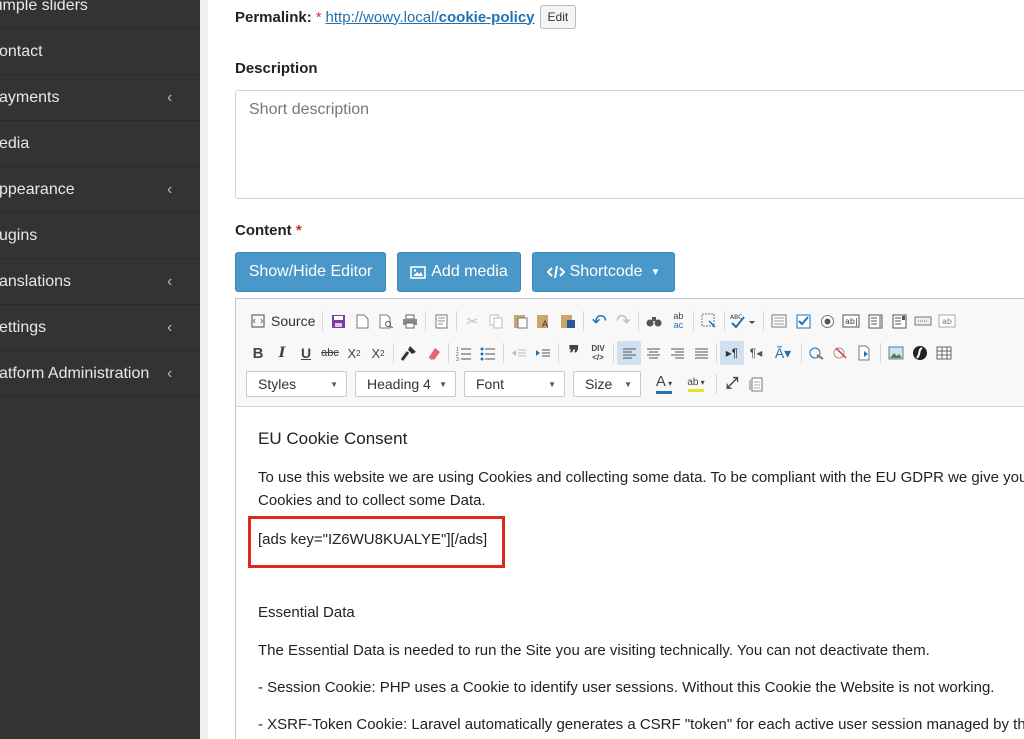 The height and width of the screenshot is (739, 1024). What do you see at coordinates (309, 109) in the screenshot?
I see `description-placeholder: Short description` at bounding box center [309, 109].